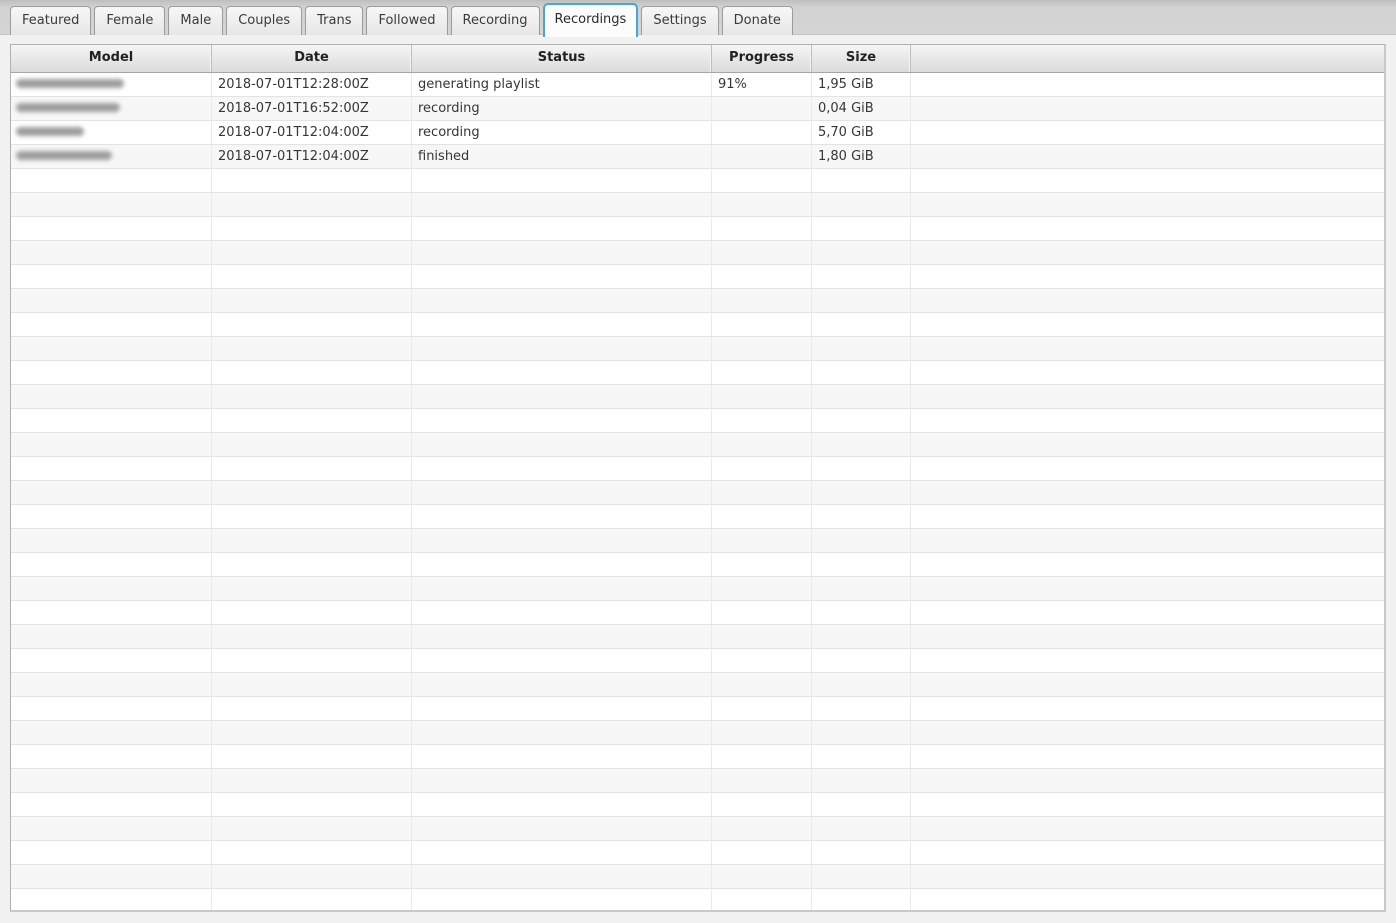 This screenshot has width=1396, height=923. Describe the element at coordinates (407, 20) in the screenshot. I see `tab-followed: Followed` at that location.